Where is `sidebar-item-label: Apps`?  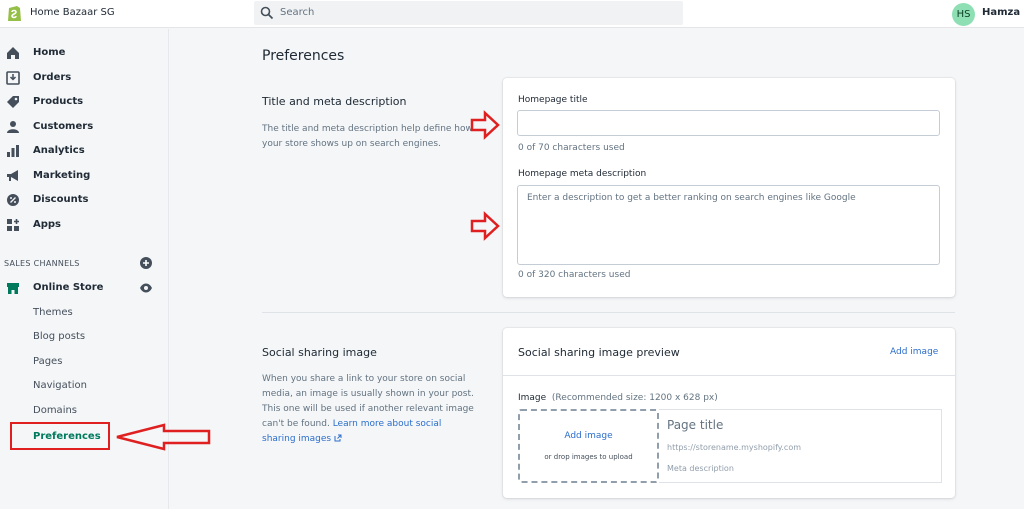
sidebar-item-label: Apps is located at coordinates (47, 224).